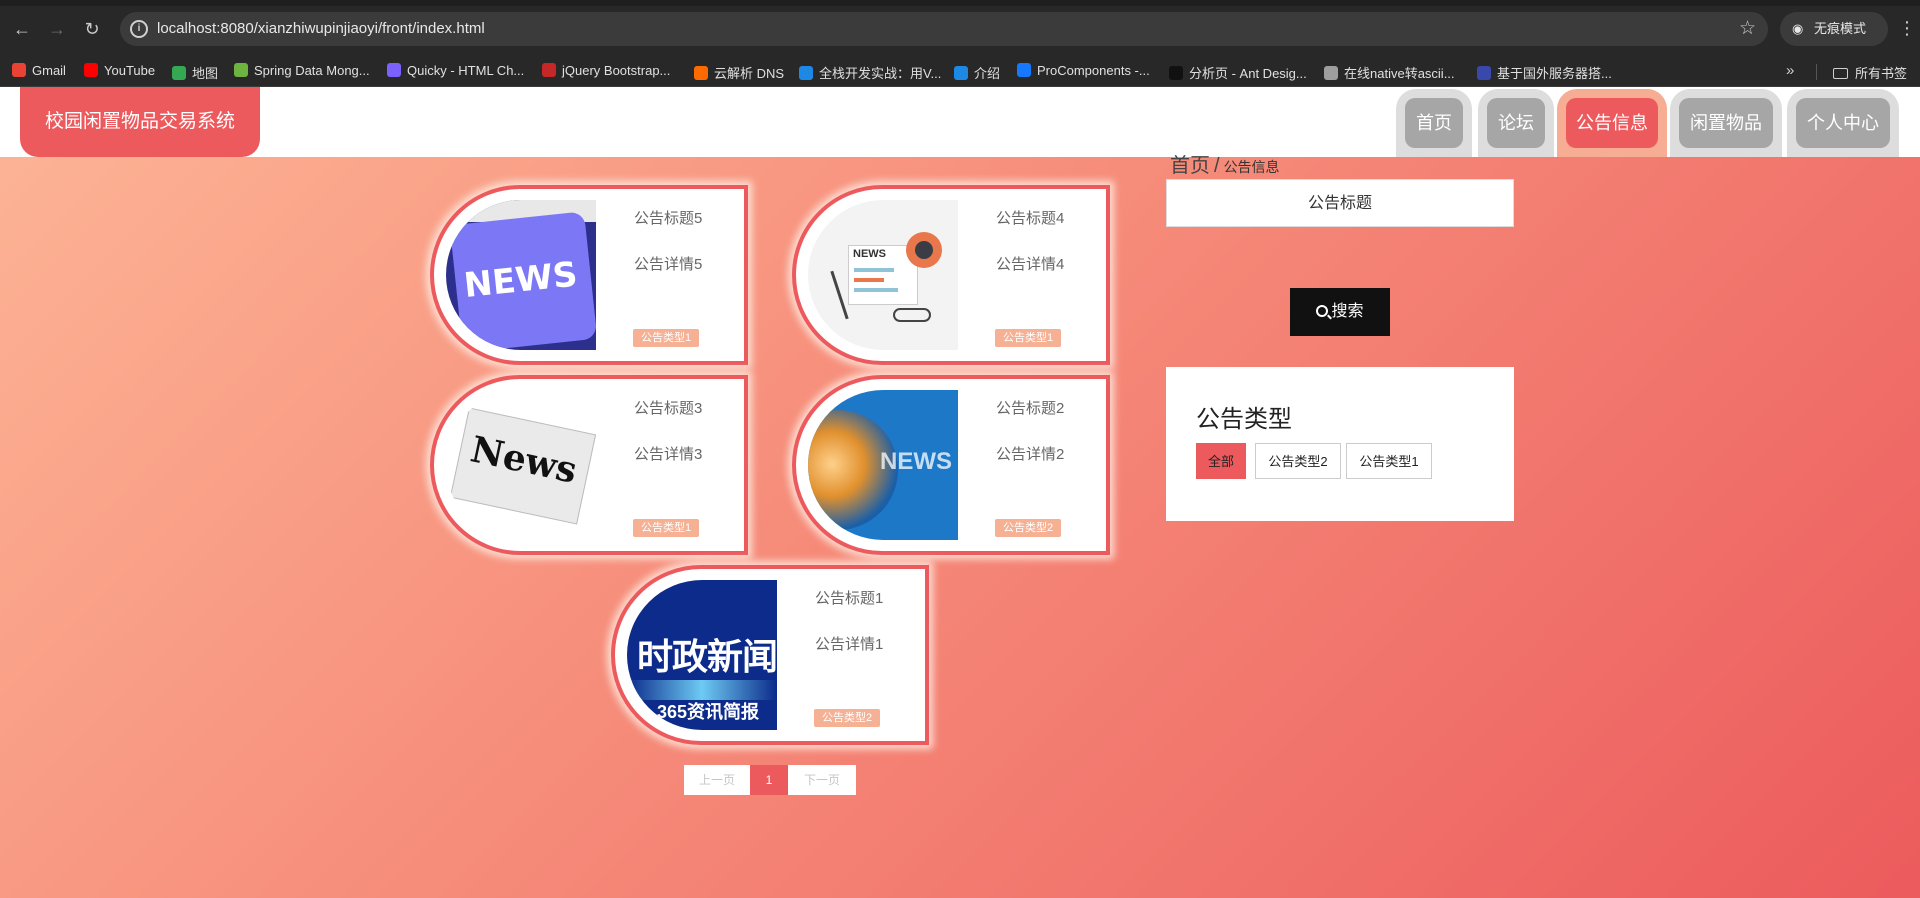 Image resolution: width=1920 pixels, height=898 pixels. Describe the element at coordinates (1221, 461) in the screenshot. I see `type-filter-all: 全部` at that location.